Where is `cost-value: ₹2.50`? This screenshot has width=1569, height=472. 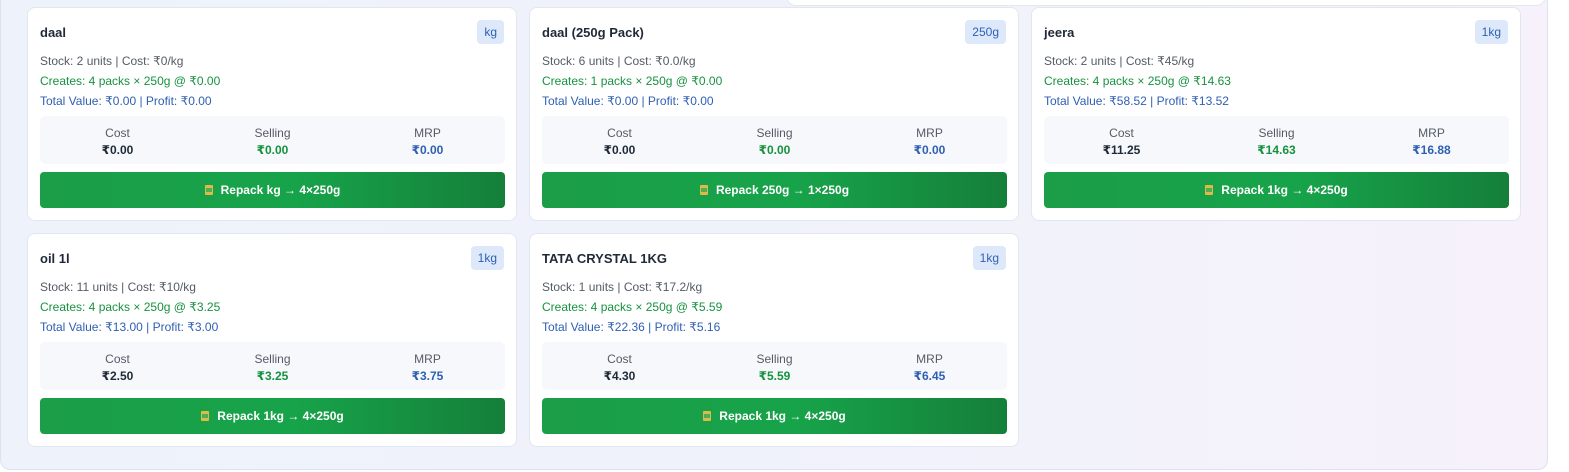
cost-value: ₹2.50 is located at coordinates (117, 376).